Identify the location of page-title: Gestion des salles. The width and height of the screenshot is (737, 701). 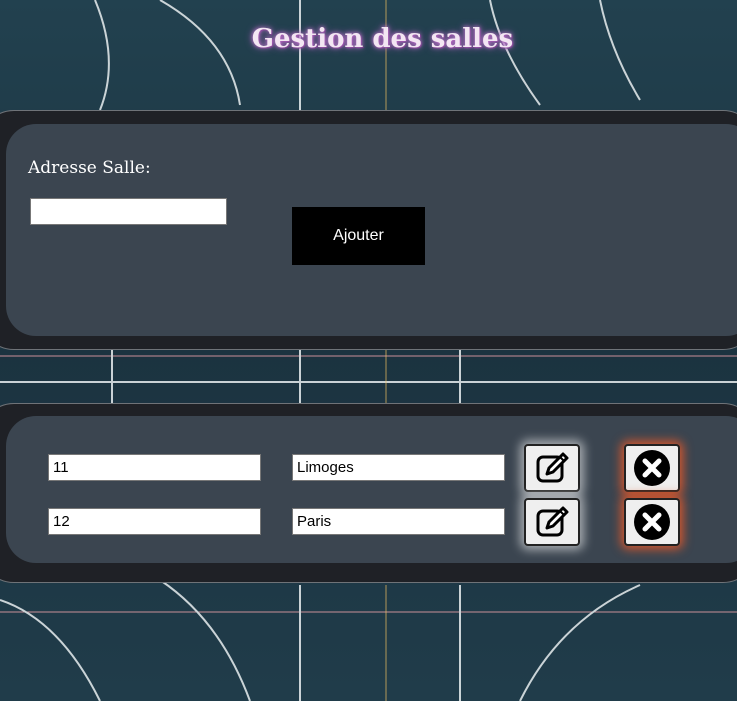
(382, 39).